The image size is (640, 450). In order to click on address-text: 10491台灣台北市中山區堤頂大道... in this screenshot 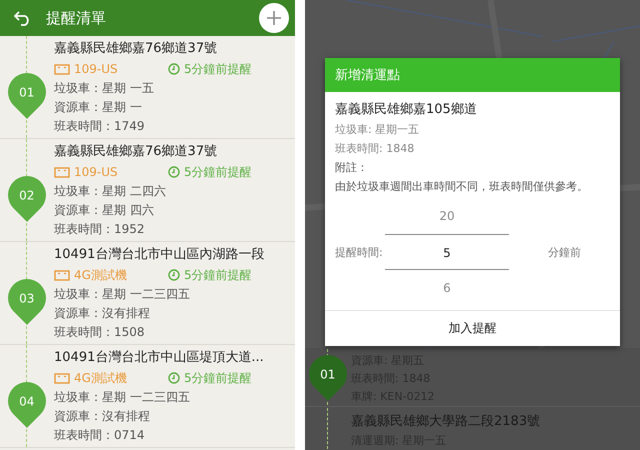, I will do `click(159, 358)`.